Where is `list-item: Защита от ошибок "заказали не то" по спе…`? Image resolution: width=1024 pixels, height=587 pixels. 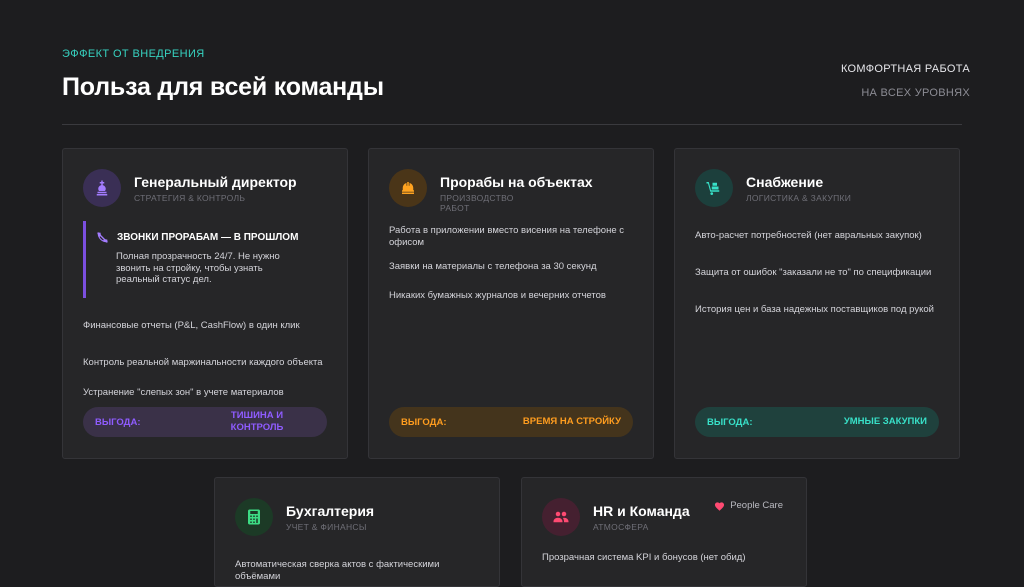
list-item: Защита от ошибок "заказали не то" по спе… is located at coordinates (813, 272).